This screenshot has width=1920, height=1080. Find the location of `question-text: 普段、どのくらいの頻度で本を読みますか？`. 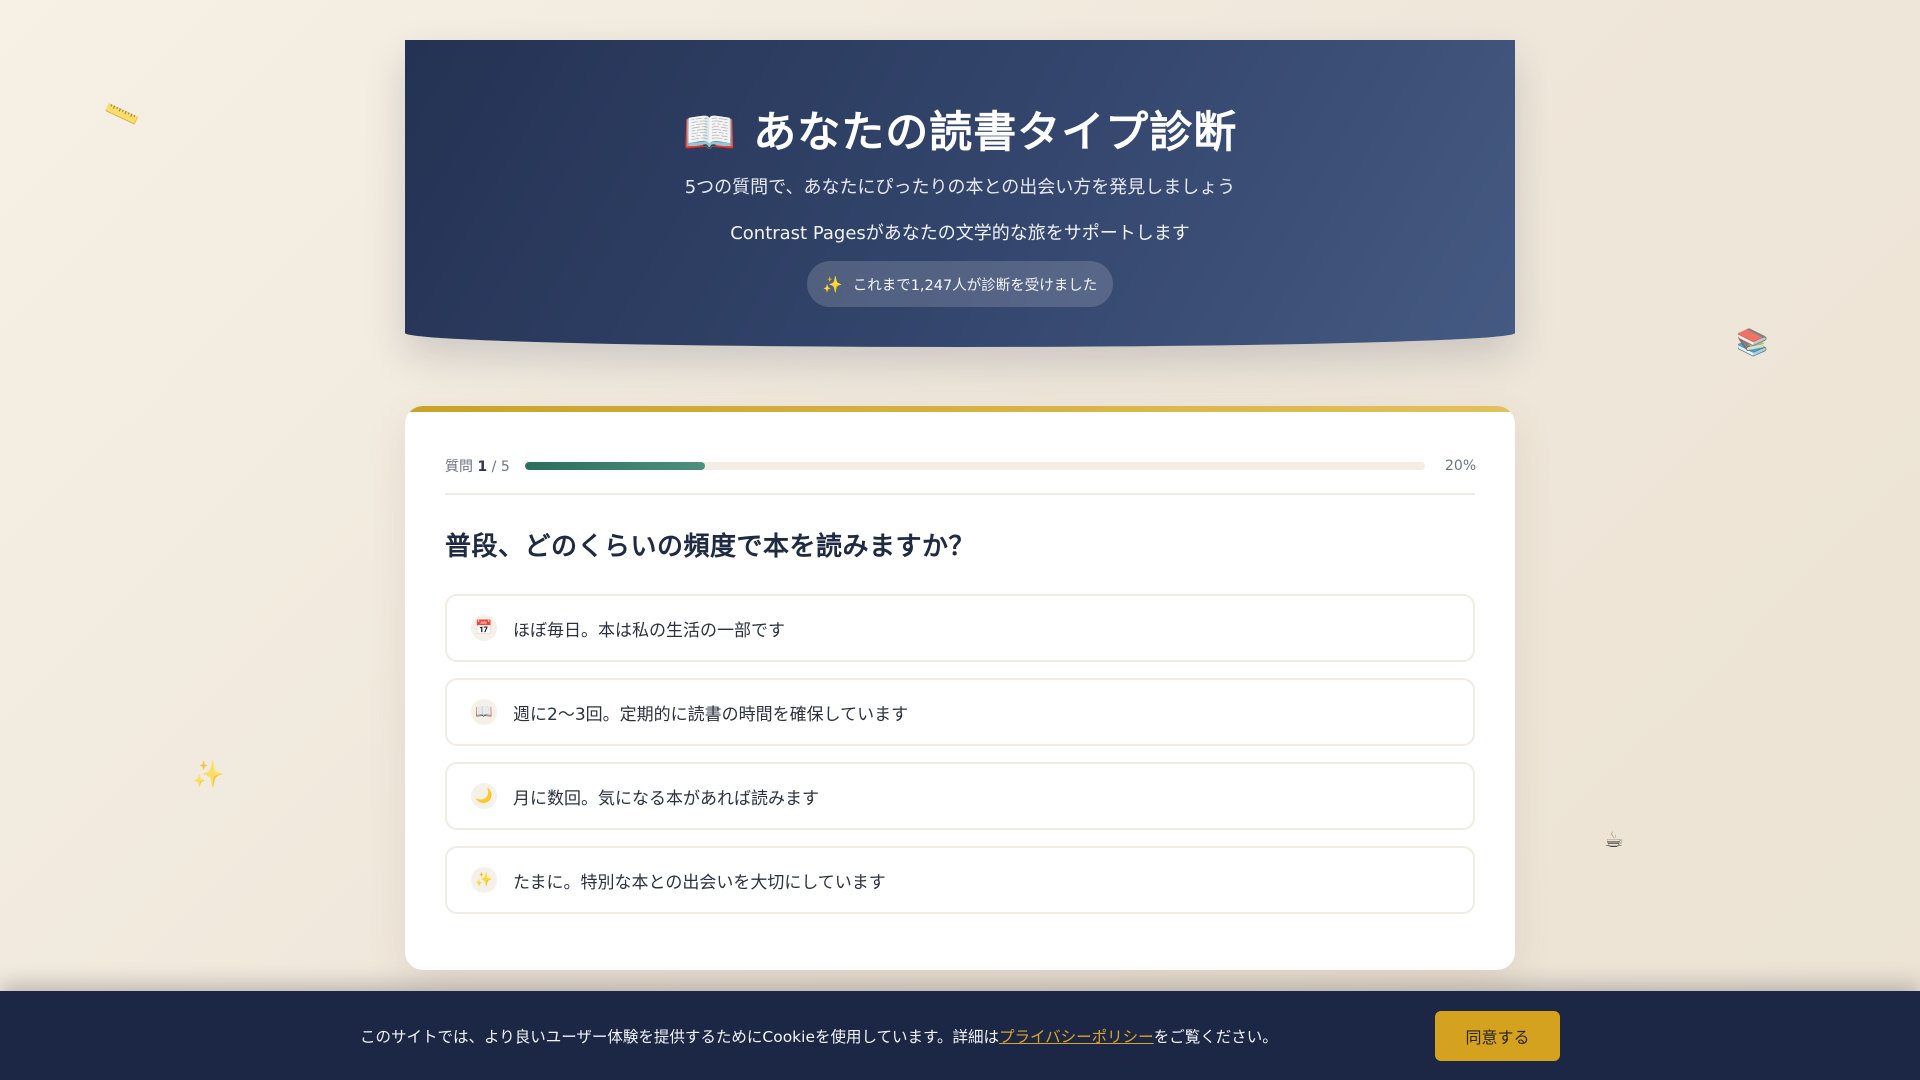

question-text: 普段、どのくらいの頻度で本を読みますか？ is located at coordinates (710, 547).